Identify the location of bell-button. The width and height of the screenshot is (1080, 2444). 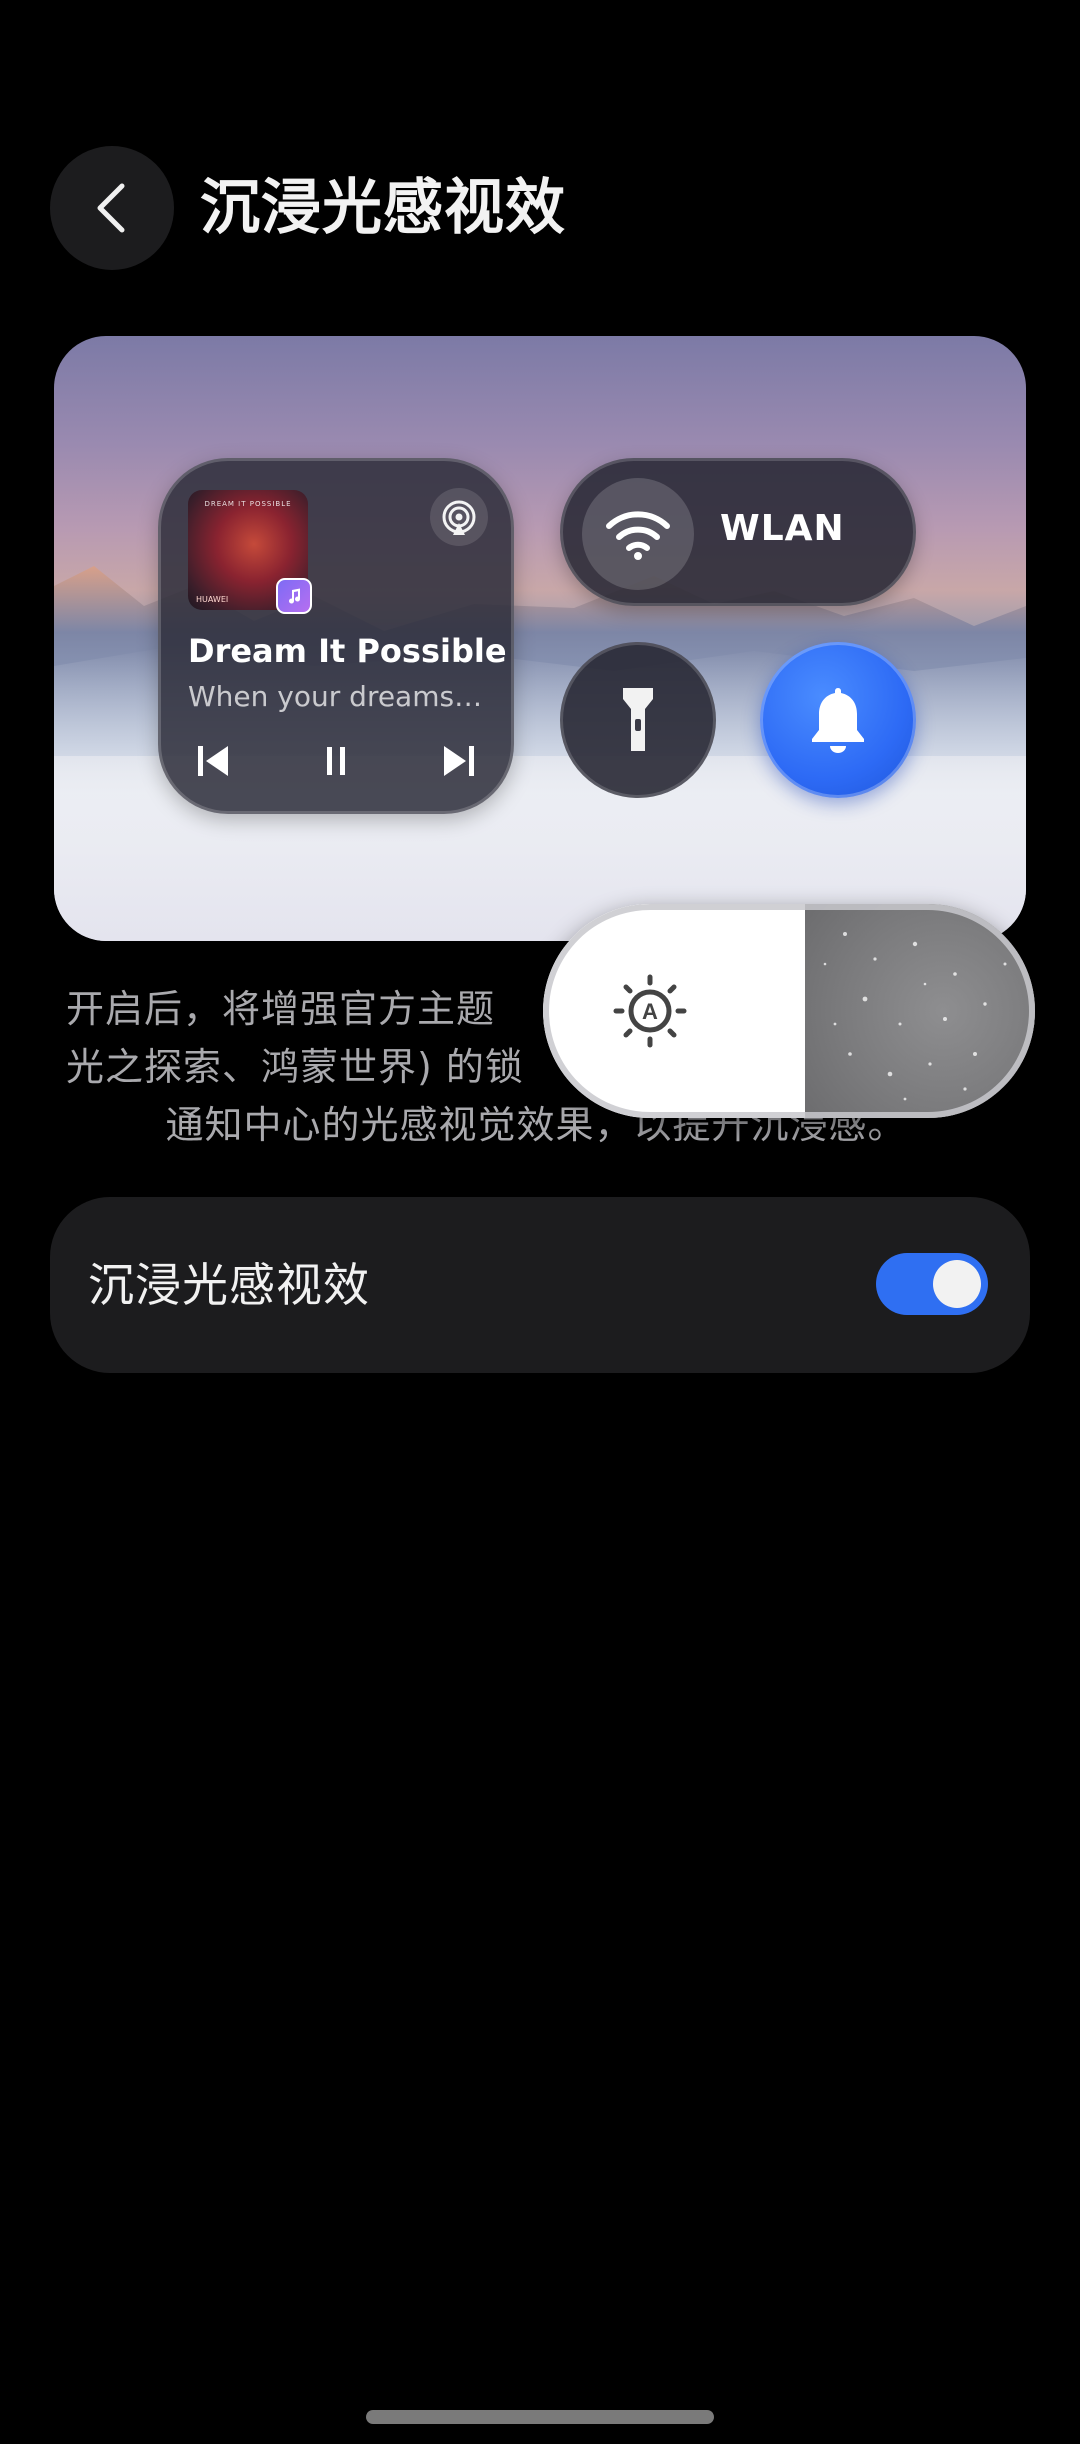
(838, 720).